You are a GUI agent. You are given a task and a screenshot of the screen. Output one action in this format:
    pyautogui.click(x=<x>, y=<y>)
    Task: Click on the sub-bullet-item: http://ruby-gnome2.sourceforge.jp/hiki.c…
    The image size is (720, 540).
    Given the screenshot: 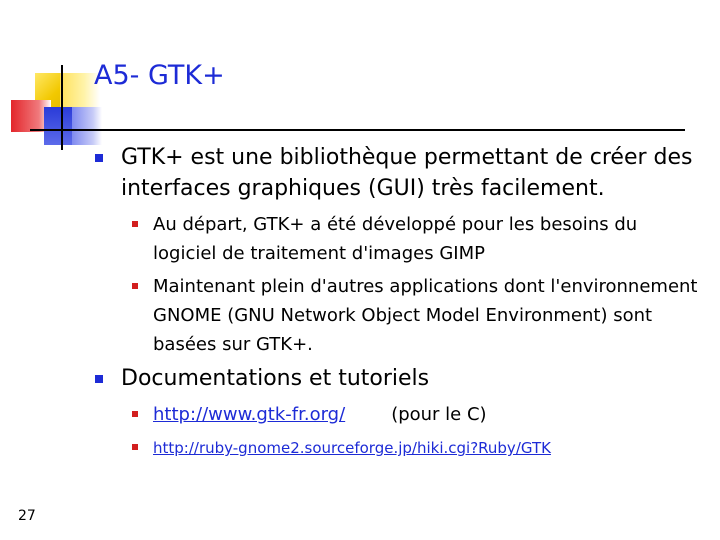 What is the action you would take?
    pyautogui.click(x=418, y=448)
    